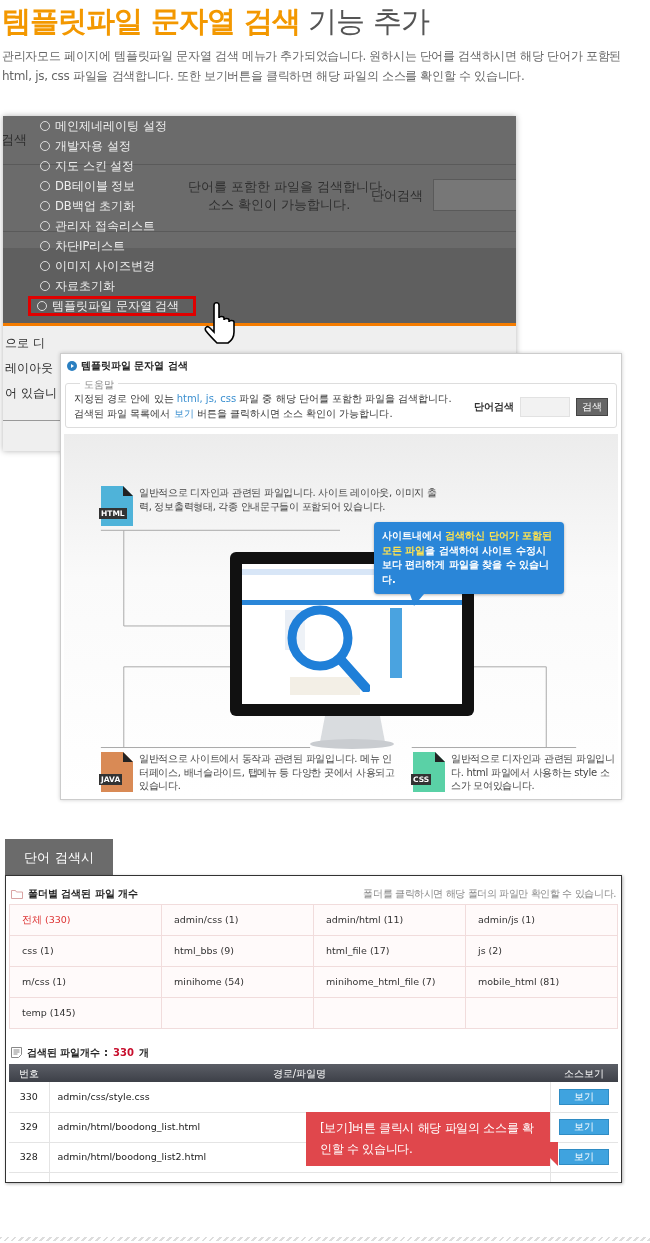 This screenshot has width=650, height=1243. Describe the element at coordinates (25, 344) in the screenshot. I see `body-text: 으로 디` at that location.